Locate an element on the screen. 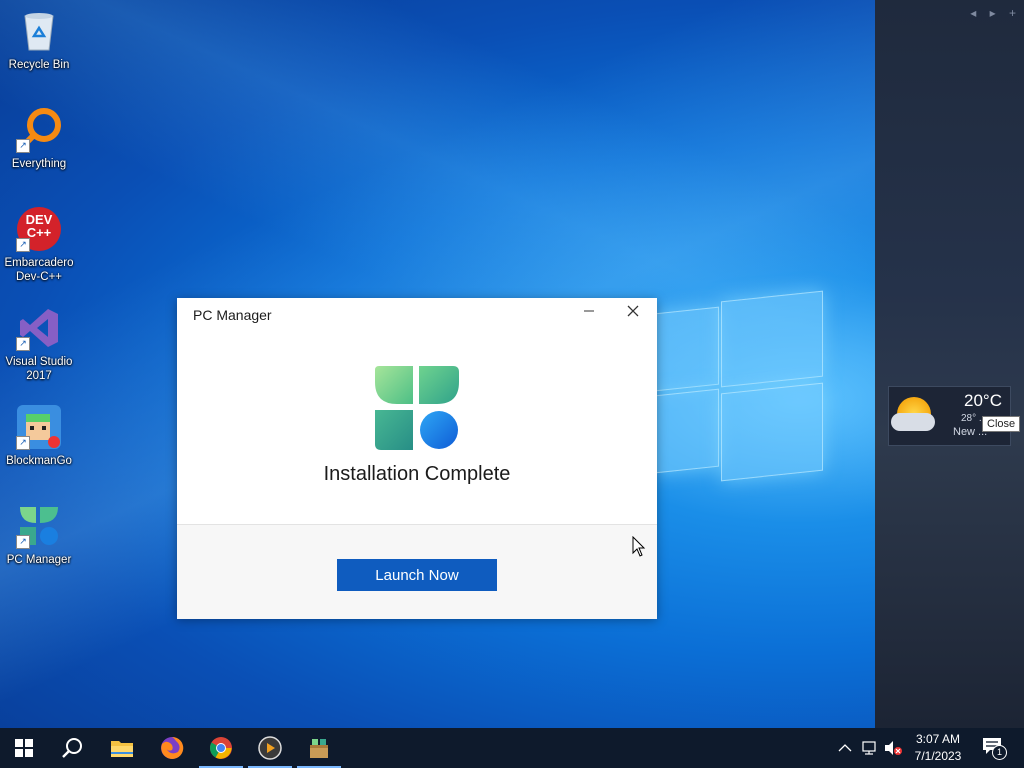 The height and width of the screenshot is (768, 1024). cloud-icon is located at coordinates (913, 422).